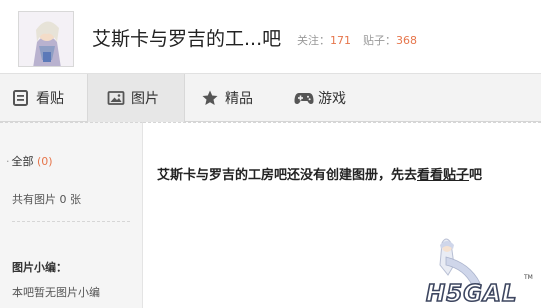 This screenshot has height=308, width=541. What do you see at coordinates (21, 98) in the screenshot?
I see `document-icon` at bounding box center [21, 98].